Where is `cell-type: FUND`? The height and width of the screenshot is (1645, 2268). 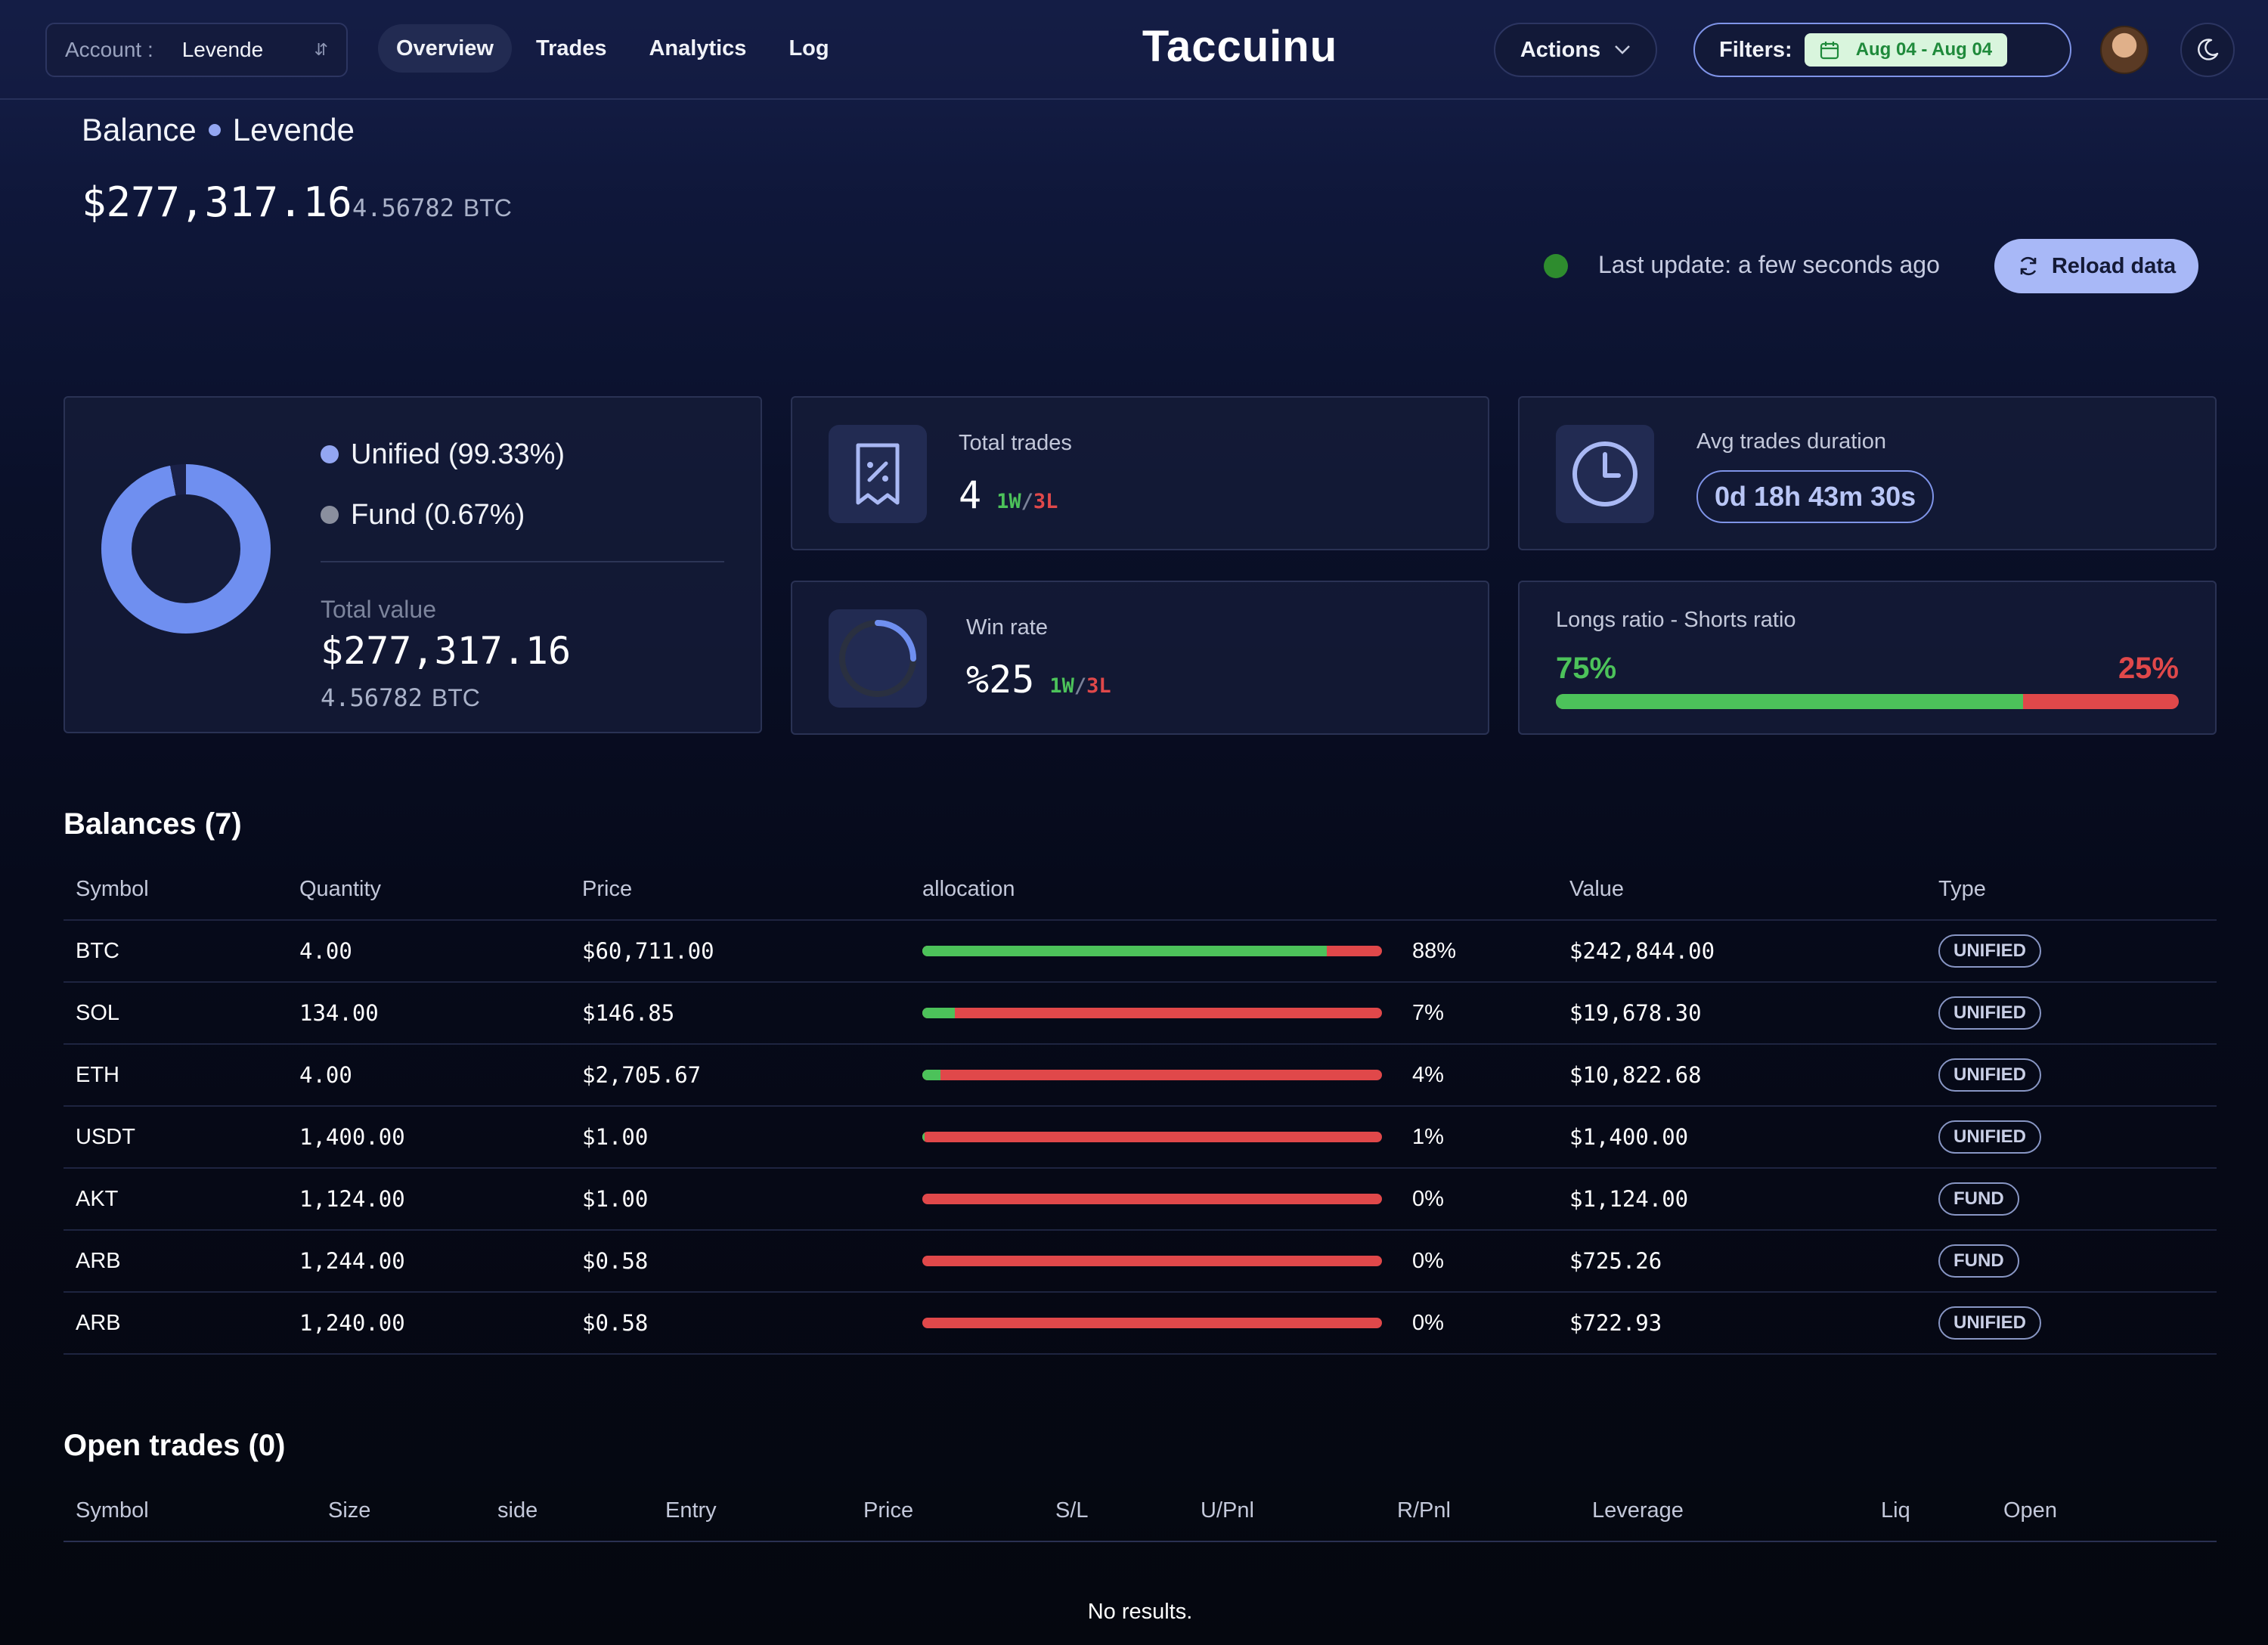 cell-type: FUND is located at coordinates (2071, 1199).